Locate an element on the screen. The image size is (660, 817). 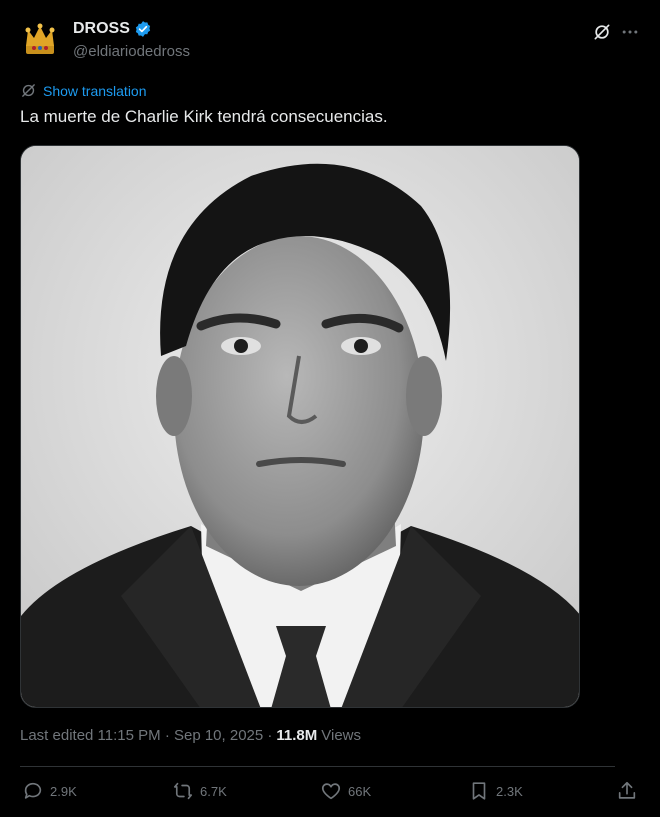
grok-translate-icon is located at coordinates (28, 90).